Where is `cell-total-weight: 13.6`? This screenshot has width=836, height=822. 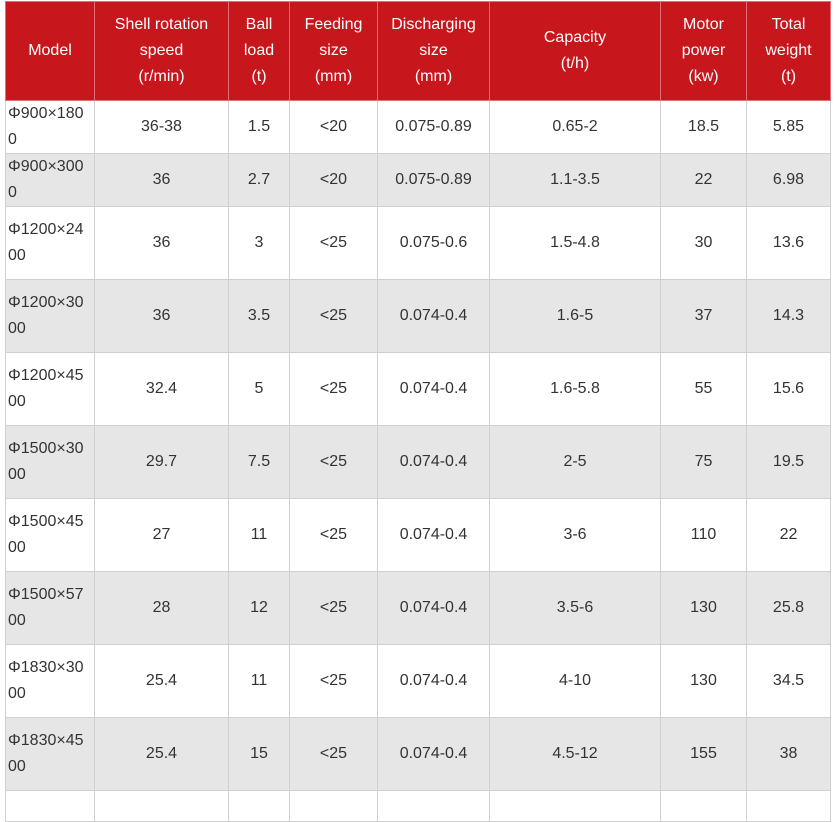
cell-total-weight: 13.6 is located at coordinates (788, 243).